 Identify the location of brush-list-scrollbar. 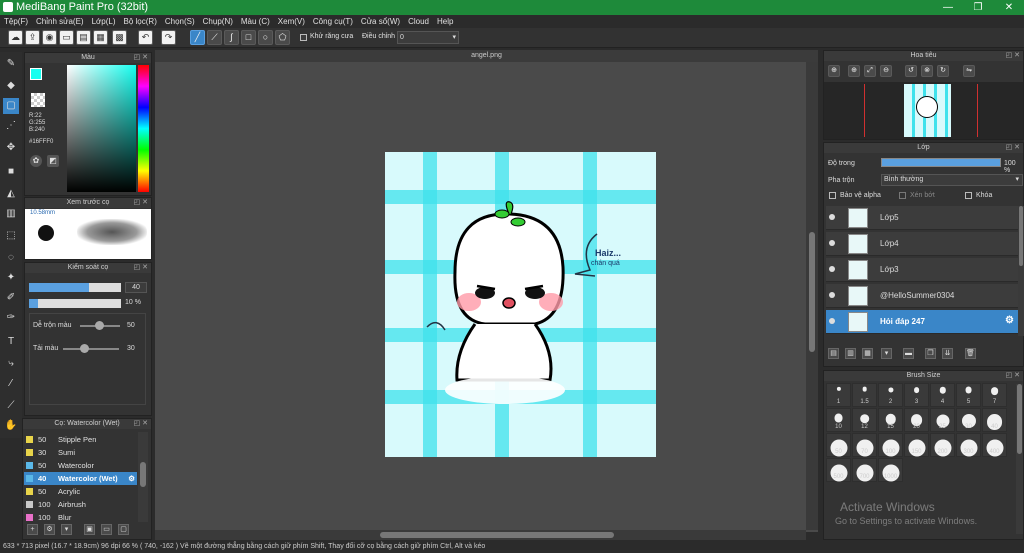
(143, 477).